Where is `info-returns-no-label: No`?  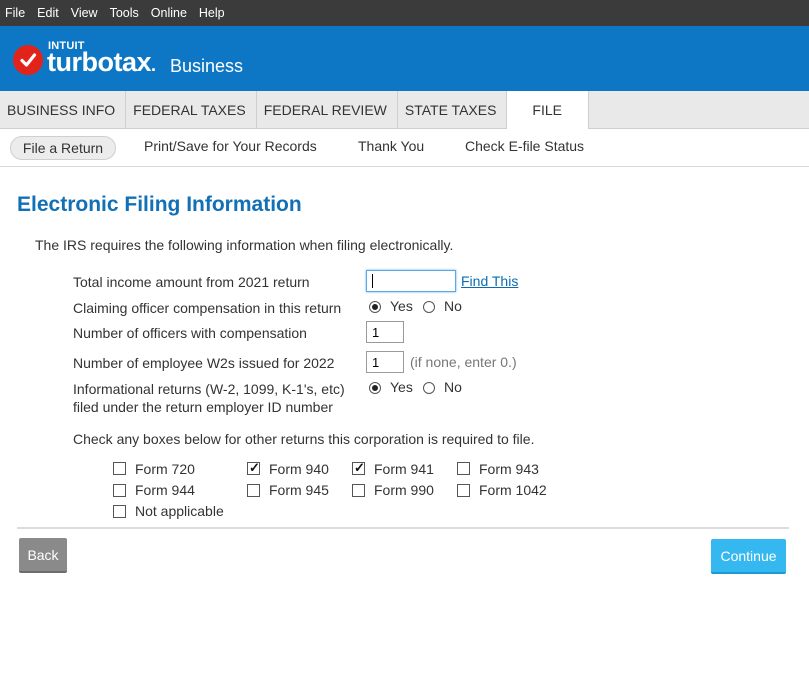
info-returns-no-label: No is located at coordinates (453, 387).